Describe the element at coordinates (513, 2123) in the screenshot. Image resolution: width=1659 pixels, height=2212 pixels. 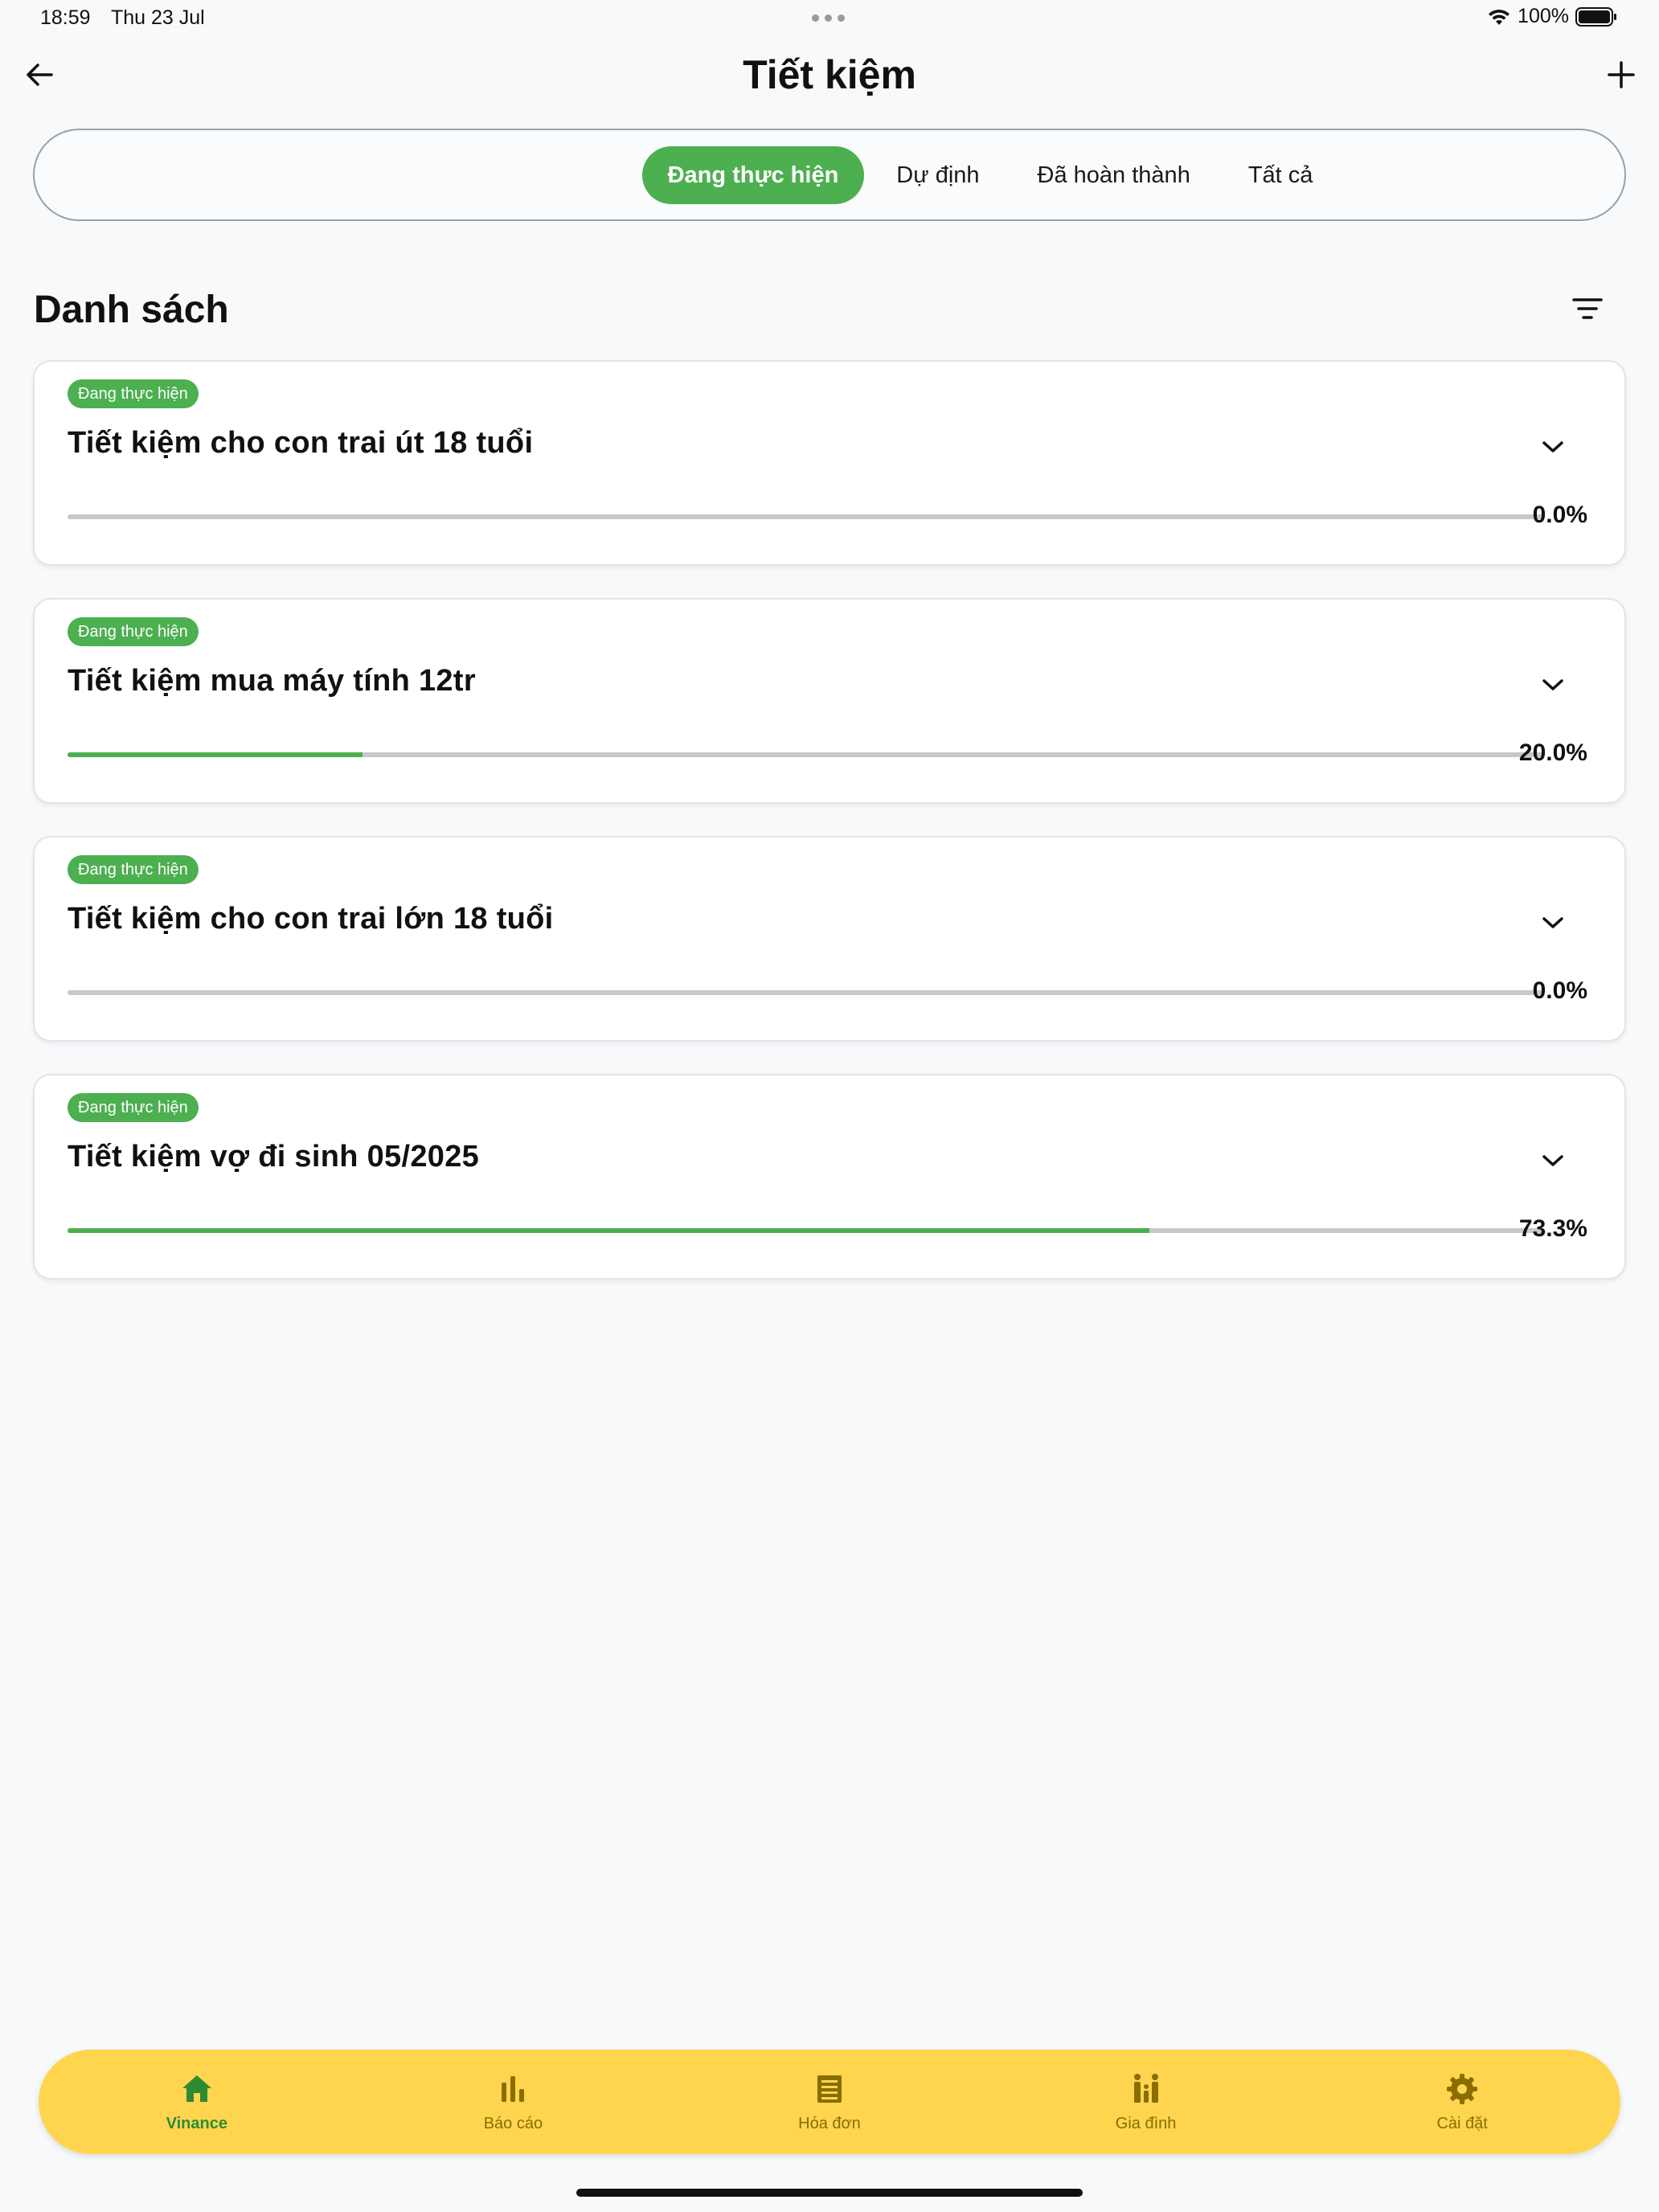
I see `bottom-nav-label: Báo cáo` at that location.